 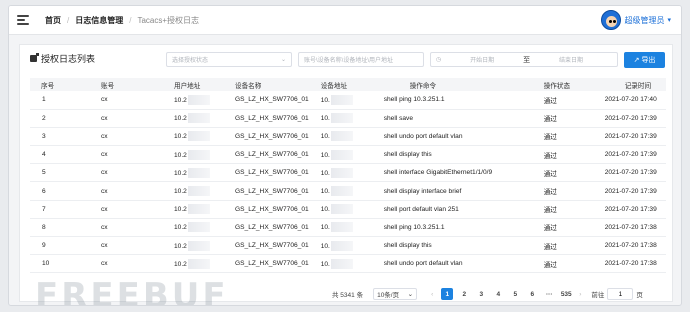 I want to click on card-title: 授权日志列表, so click(x=62, y=58).